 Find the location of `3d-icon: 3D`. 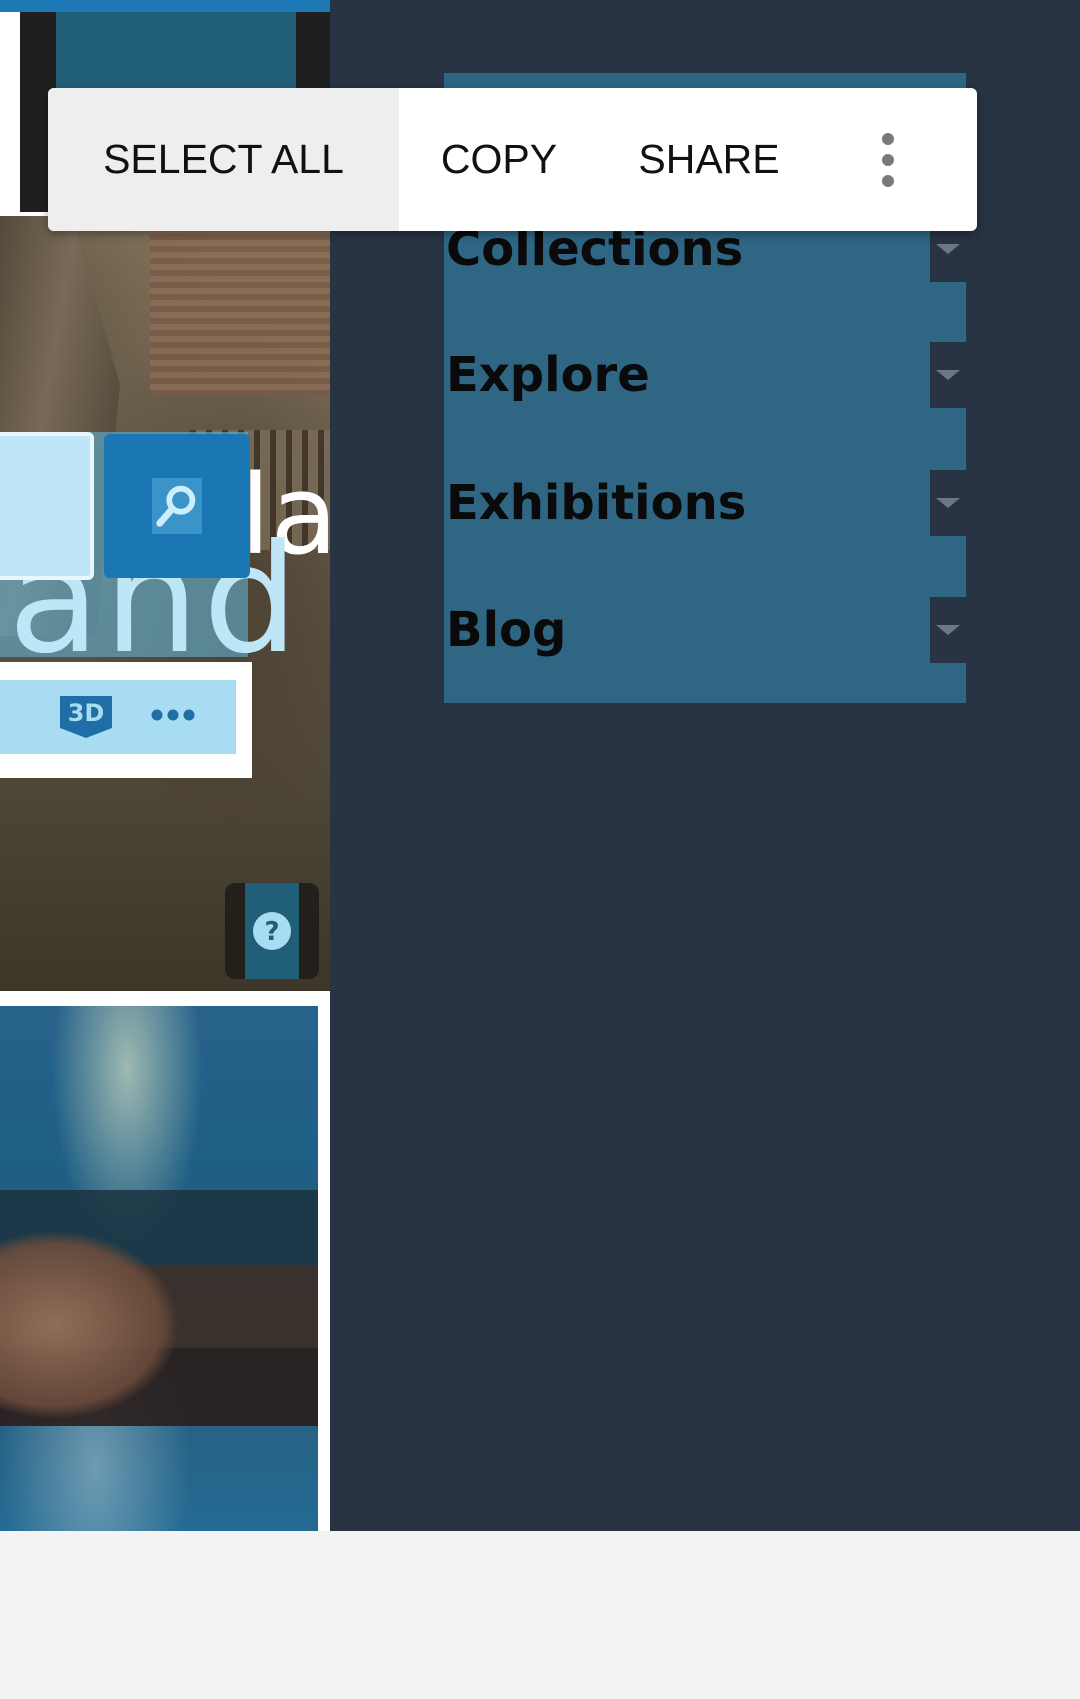

3d-icon: 3D is located at coordinates (86, 717).